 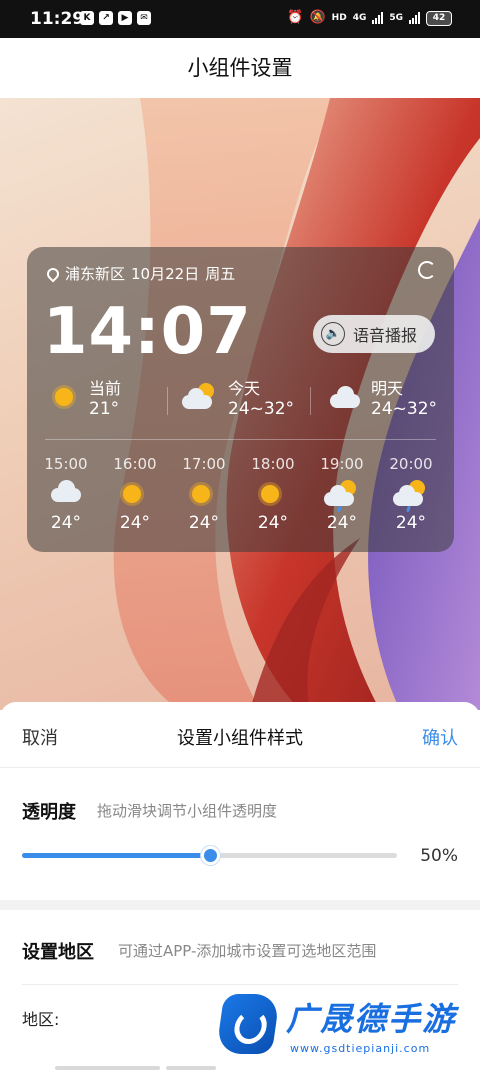 I want to click on notification-app-icon: ✉, so click(x=144, y=18).